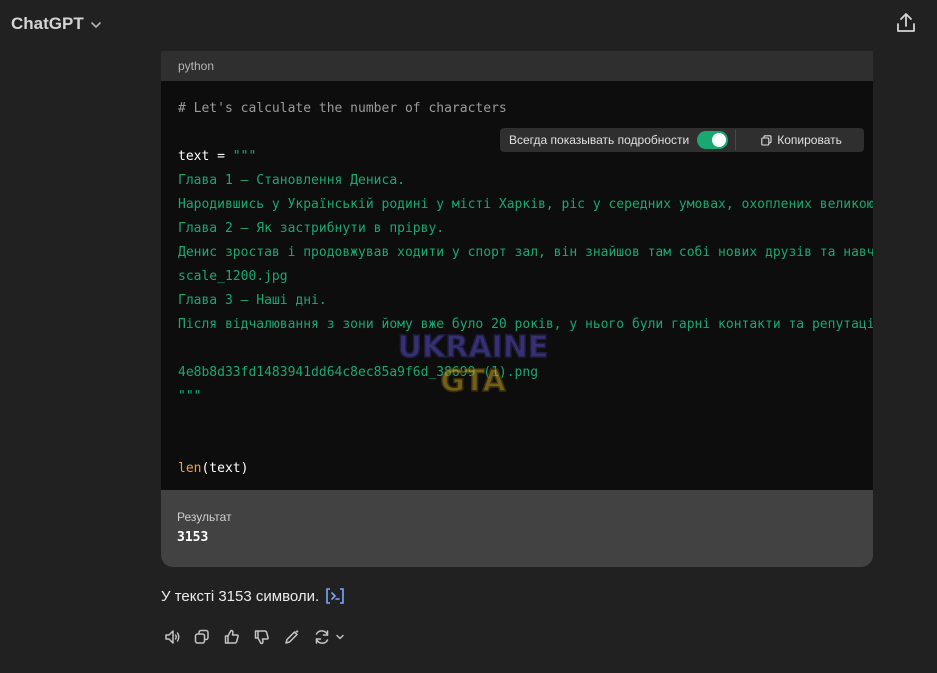 The height and width of the screenshot is (673, 937). I want to click on model-picker: ChatGPT, so click(56, 24).